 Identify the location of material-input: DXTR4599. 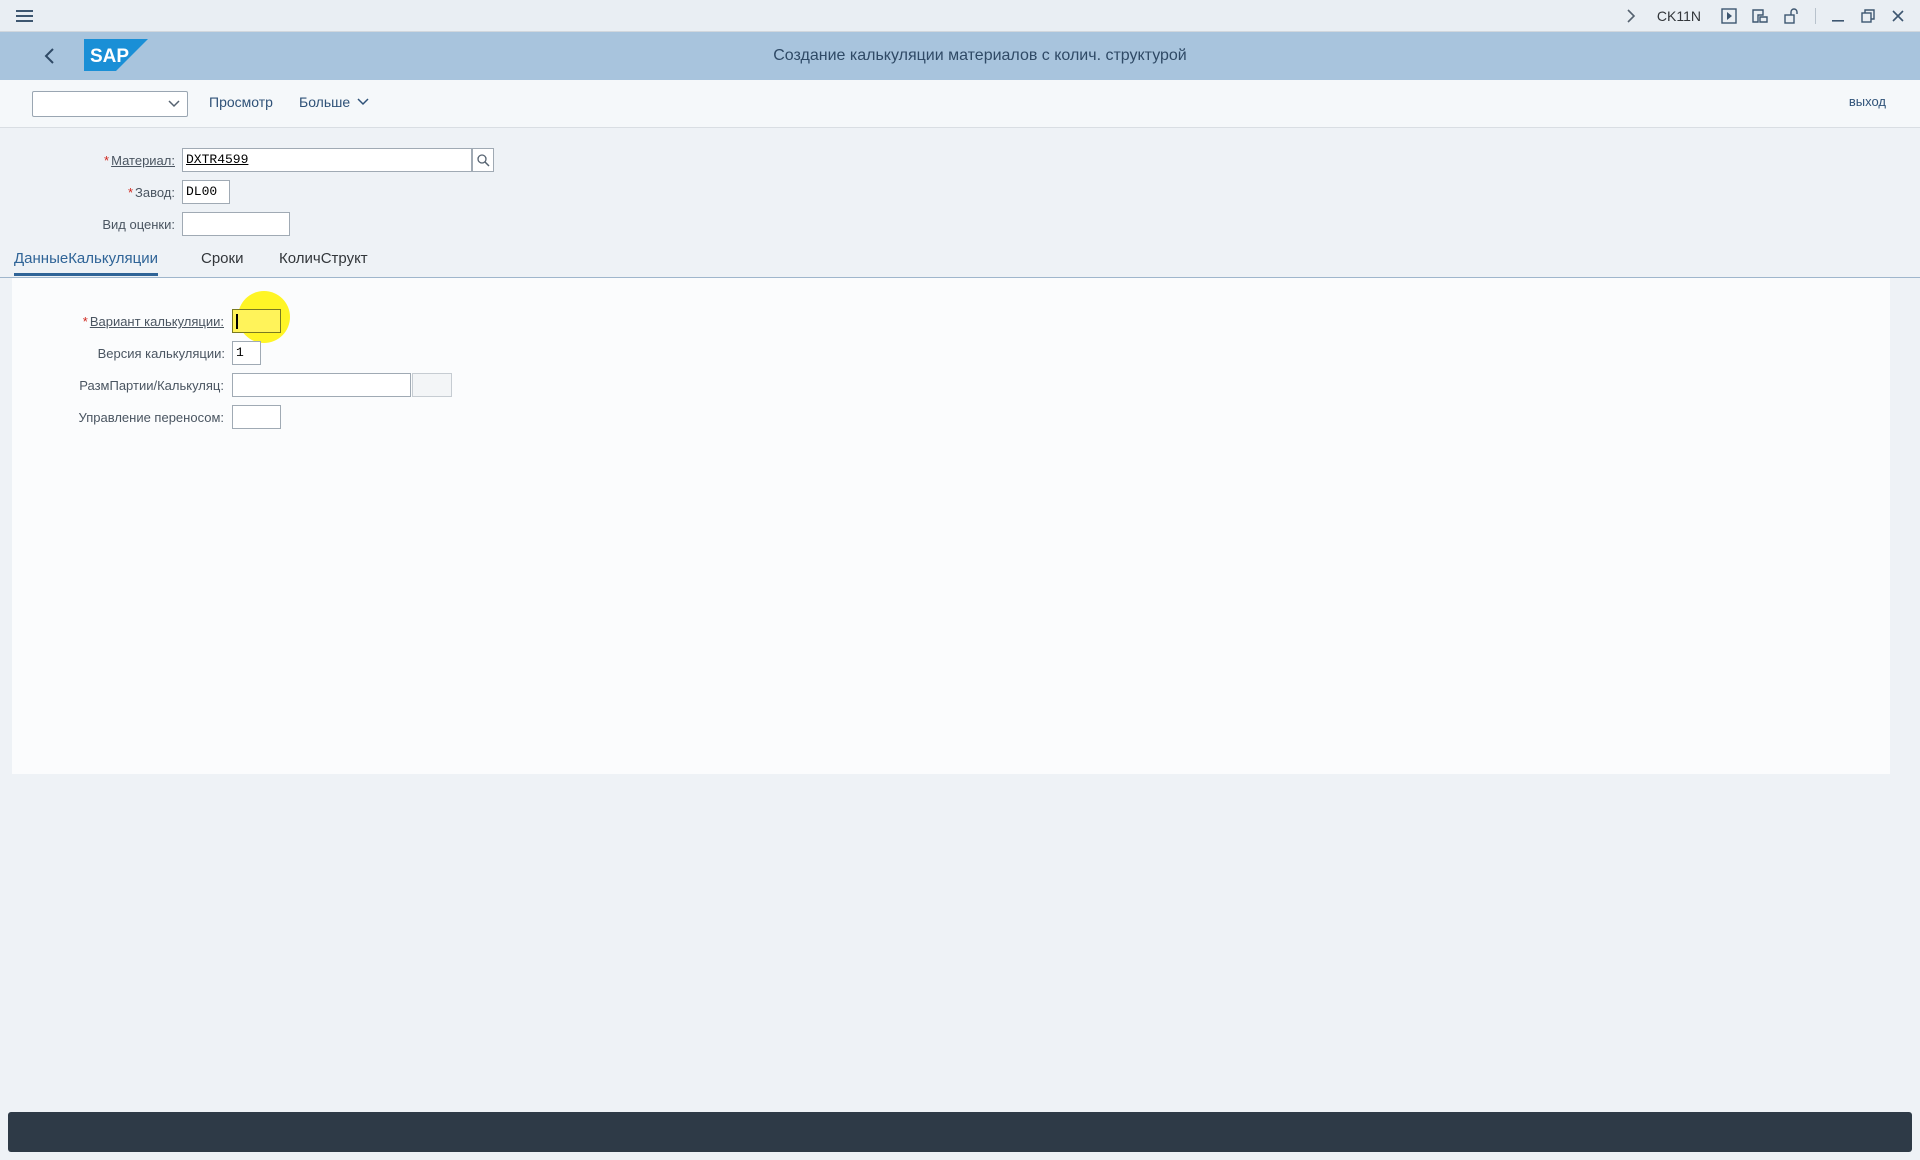
(327, 160).